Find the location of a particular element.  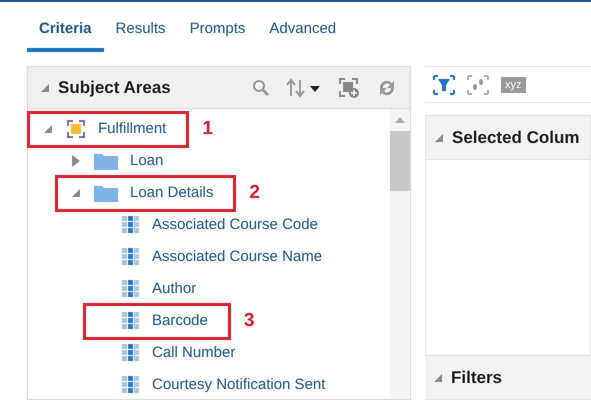

tree-item-label: Associated Course Code is located at coordinates (235, 225).